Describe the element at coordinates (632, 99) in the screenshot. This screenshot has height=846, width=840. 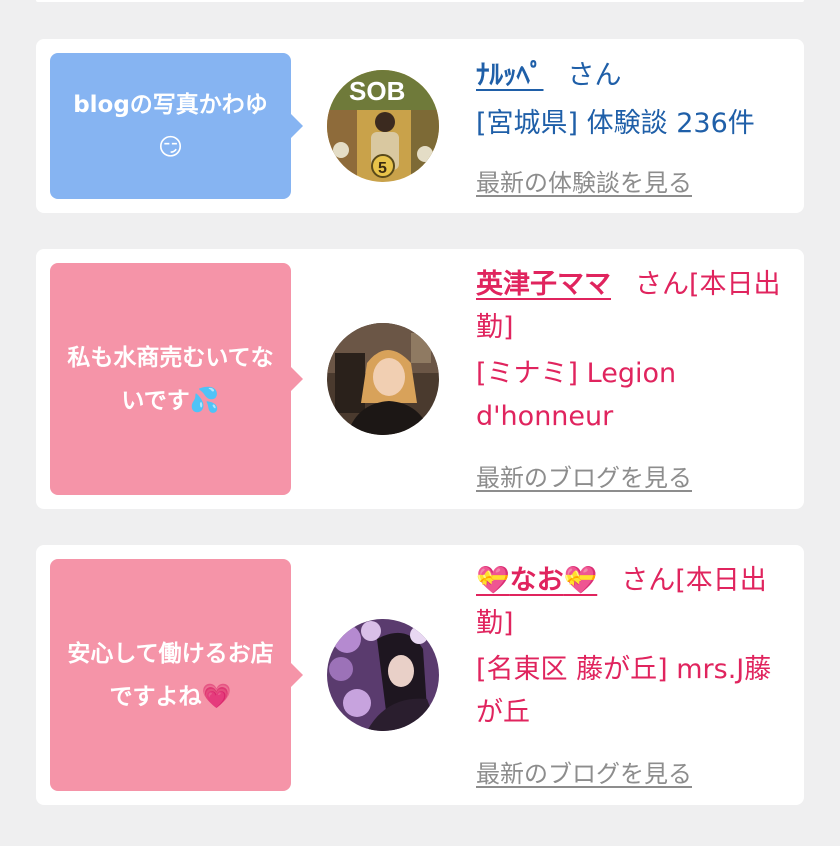
I see `reviewer-info: ﾅﾙｯﾍﾟ さん [宮城県] 体験談 236件` at that location.